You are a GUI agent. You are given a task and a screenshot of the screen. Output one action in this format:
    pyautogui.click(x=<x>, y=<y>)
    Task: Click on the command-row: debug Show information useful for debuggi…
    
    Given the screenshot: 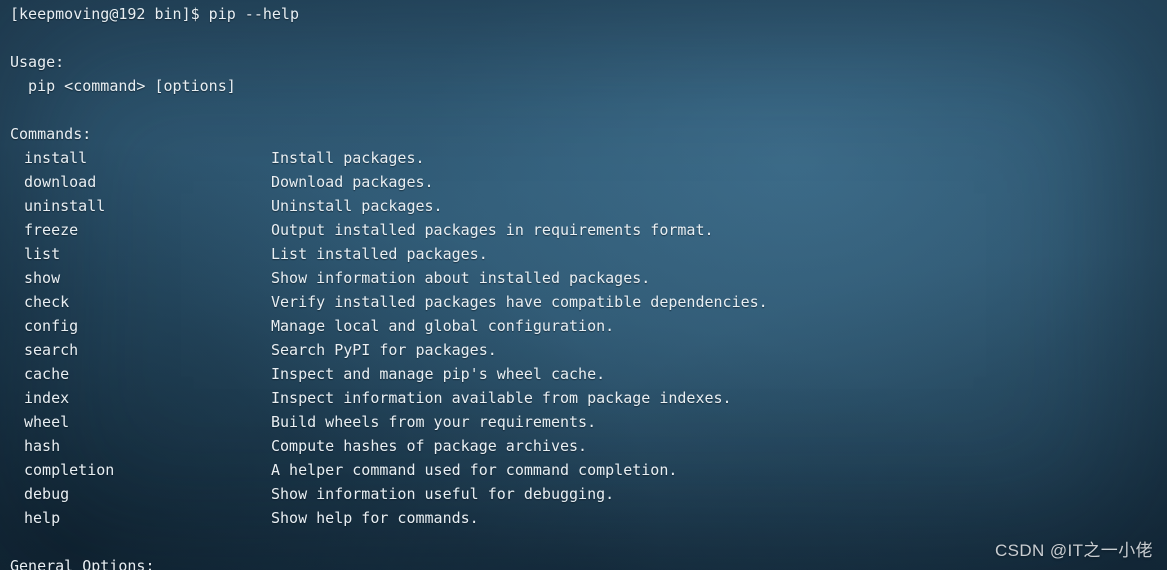 What is the action you would take?
    pyautogui.click(x=588, y=494)
    